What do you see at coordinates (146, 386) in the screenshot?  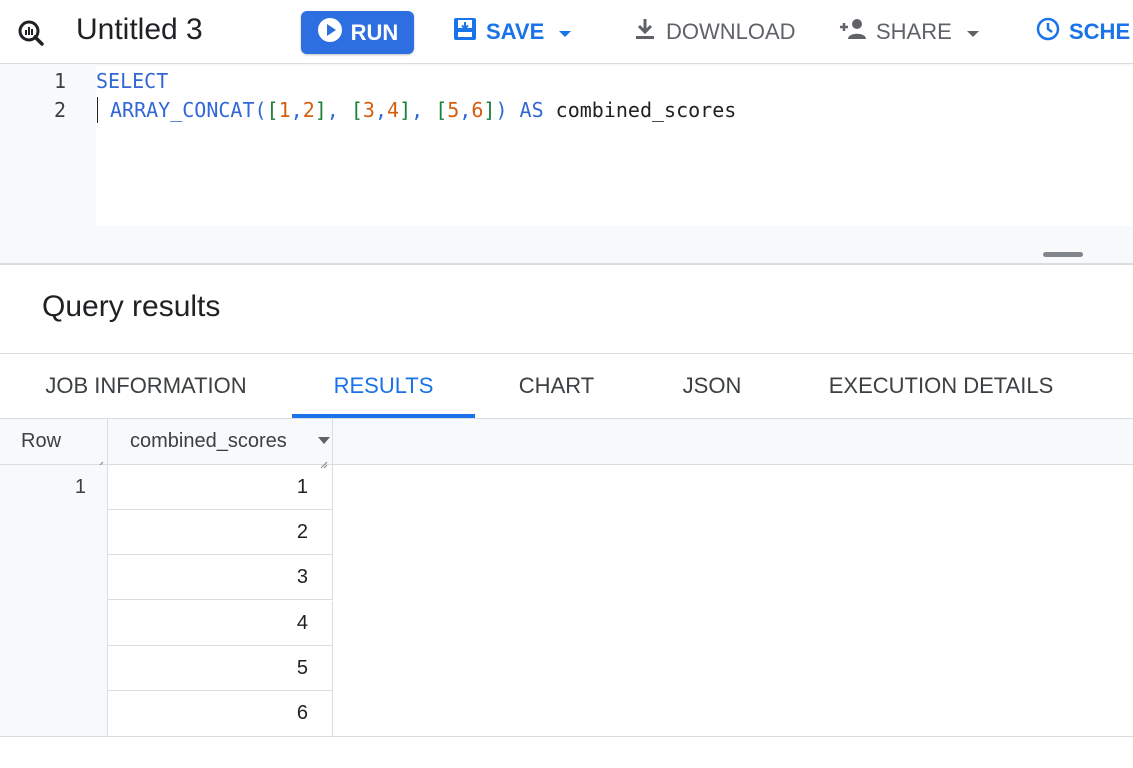 I see `tab-job-information: JOB INFORMATION` at bounding box center [146, 386].